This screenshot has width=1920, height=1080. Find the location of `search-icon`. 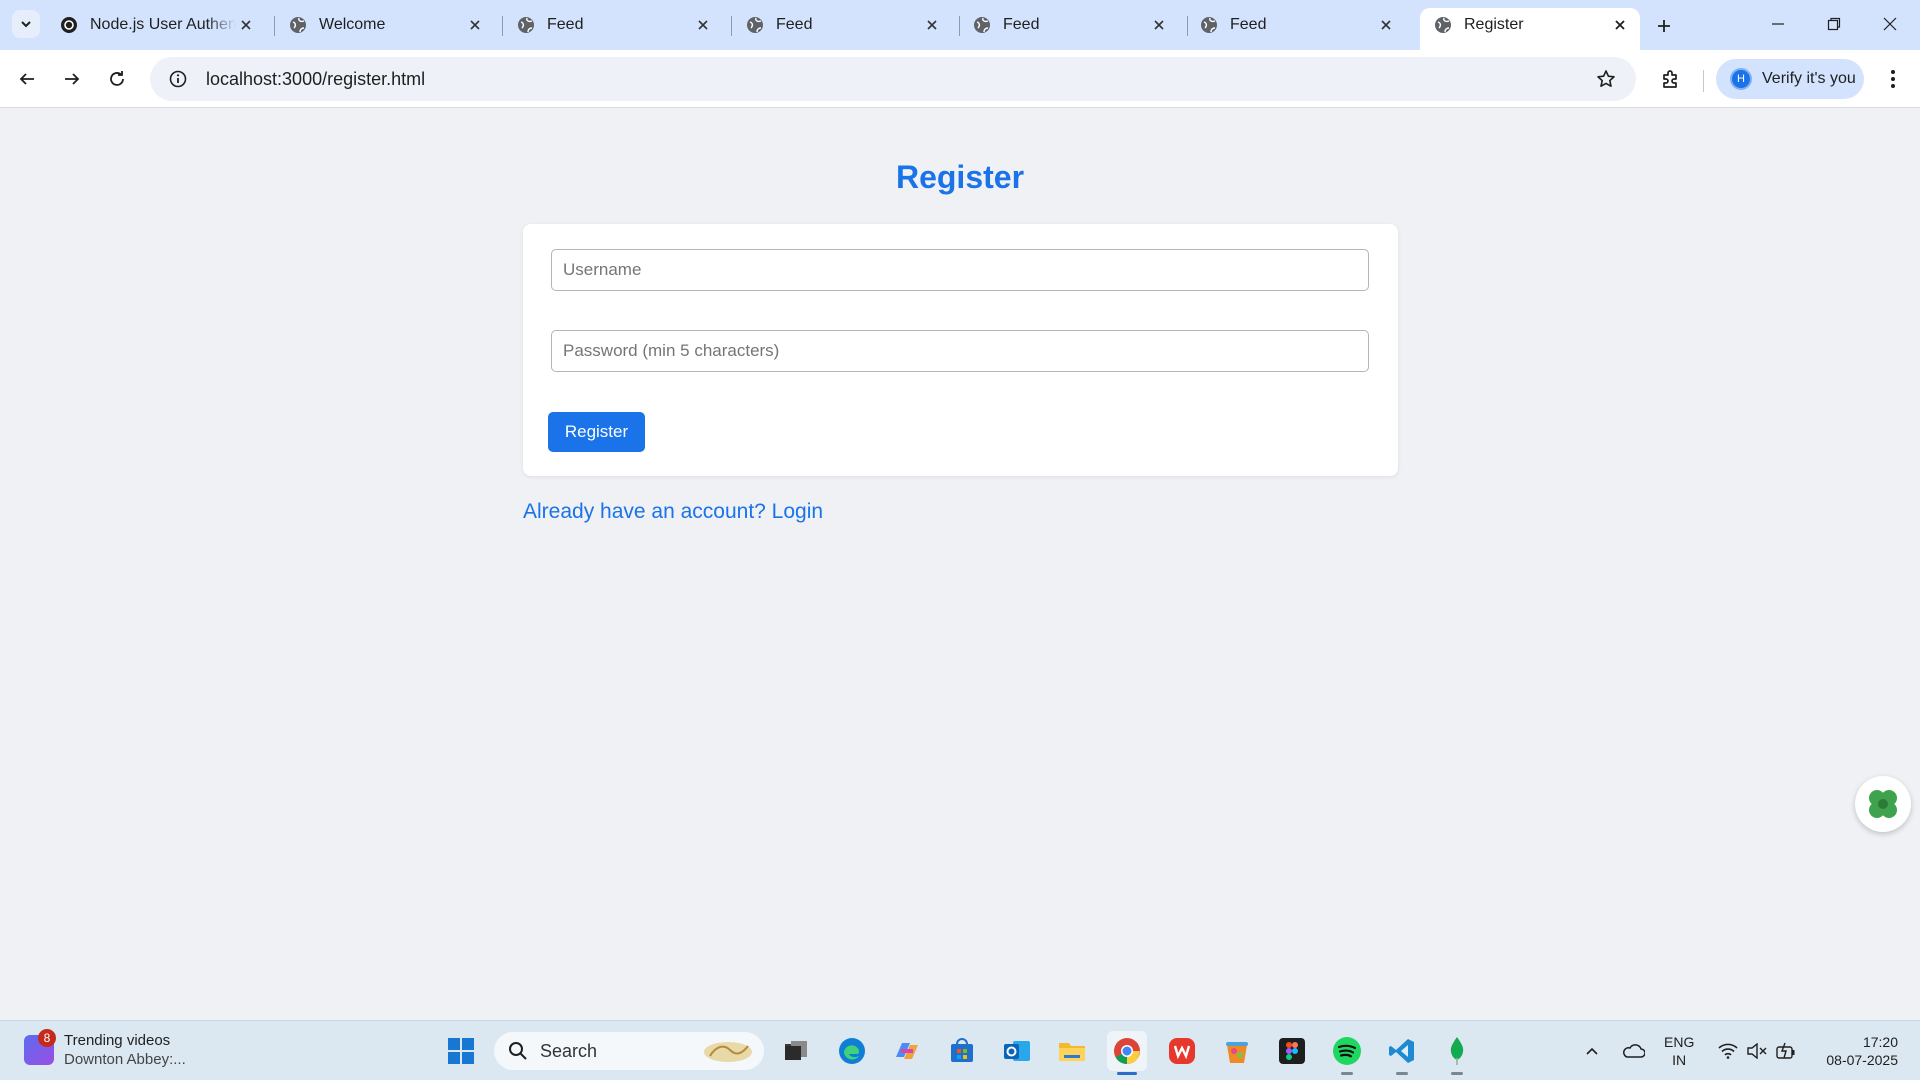

search-icon is located at coordinates (518, 1051).